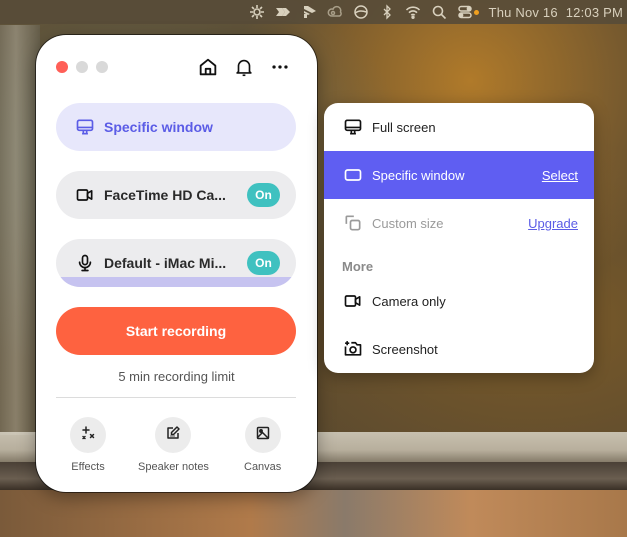 Image resolution: width=627 pixels, height=537 pixels. I want to click on canvas-circle, so click(262, 435).